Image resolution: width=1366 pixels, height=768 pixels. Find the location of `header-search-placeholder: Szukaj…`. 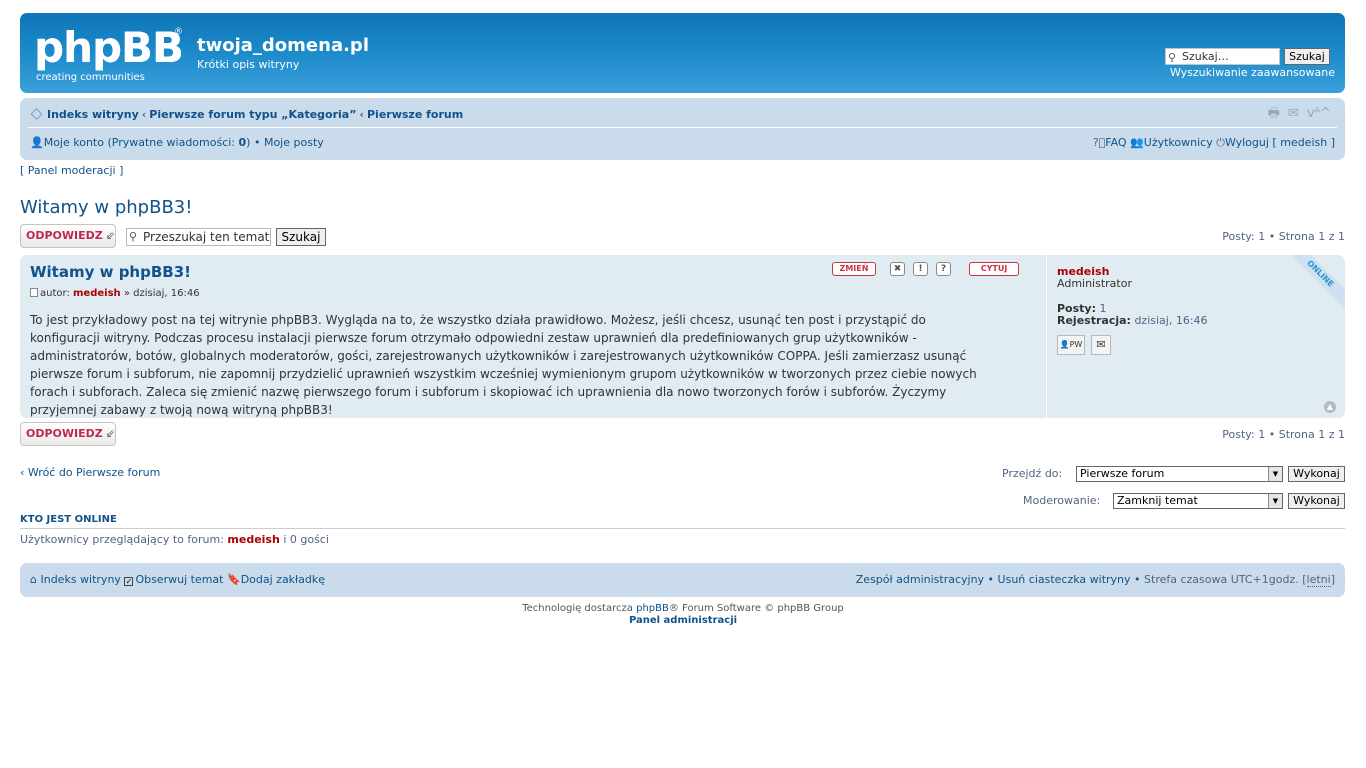

header-search-placeholder: Szukaj… is located at coordinates (1205, 56).